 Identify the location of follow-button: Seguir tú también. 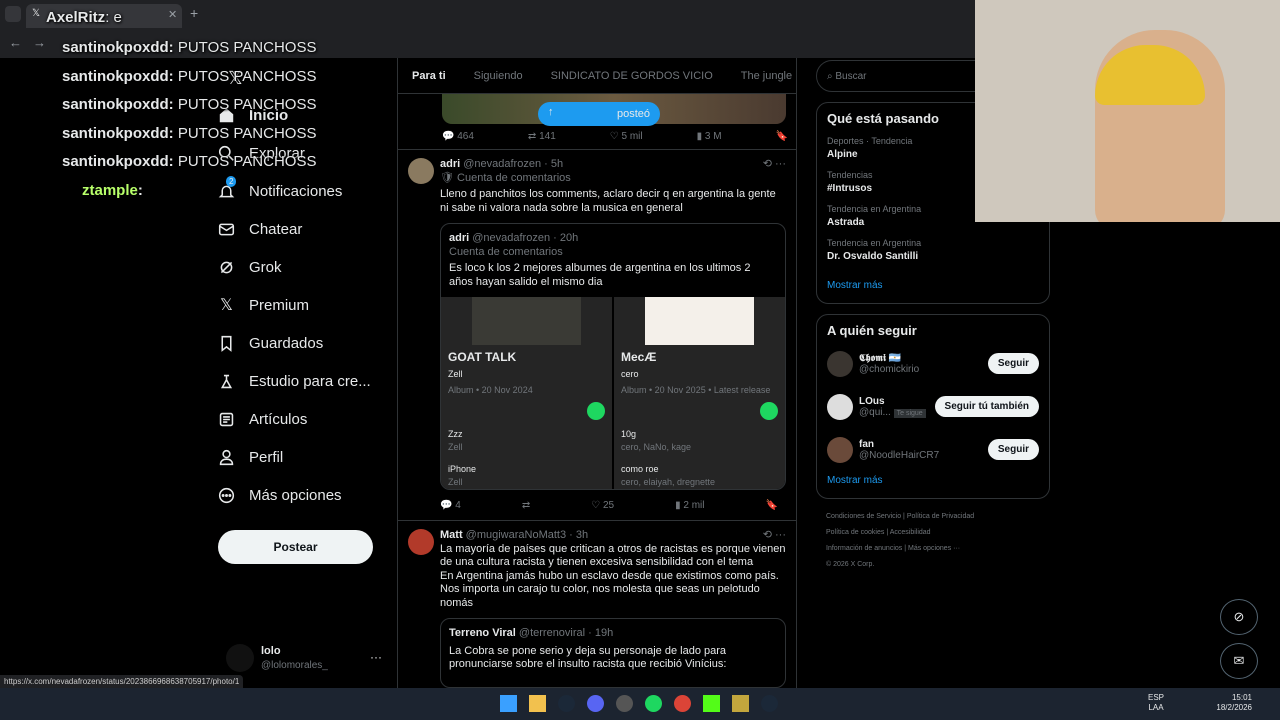
(986, 406).